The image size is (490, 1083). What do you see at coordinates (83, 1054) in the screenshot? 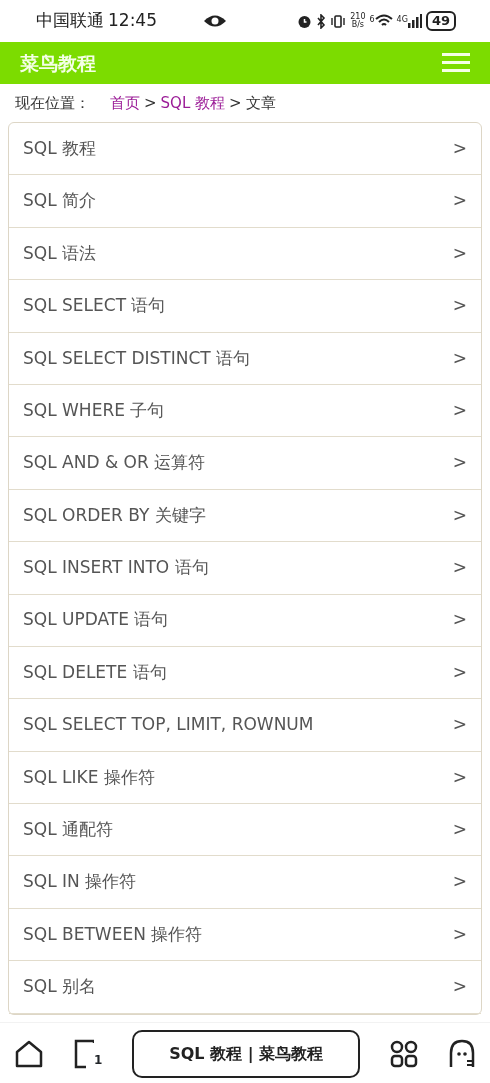
I see `tab-icon` at bounding box center [83, 1054].